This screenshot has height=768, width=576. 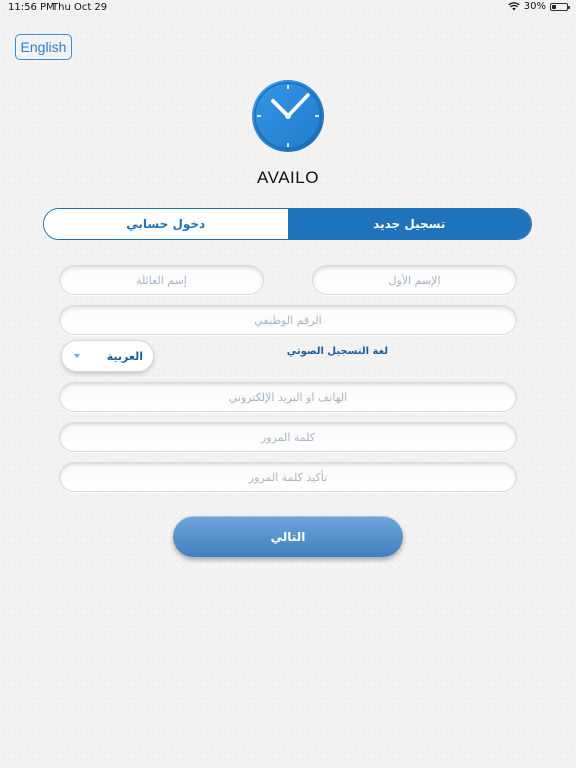 What do you see at coordinates (124, 356) in the screenshot?
I see `voice-language-value: العربية` at bounding box center [124, 356].